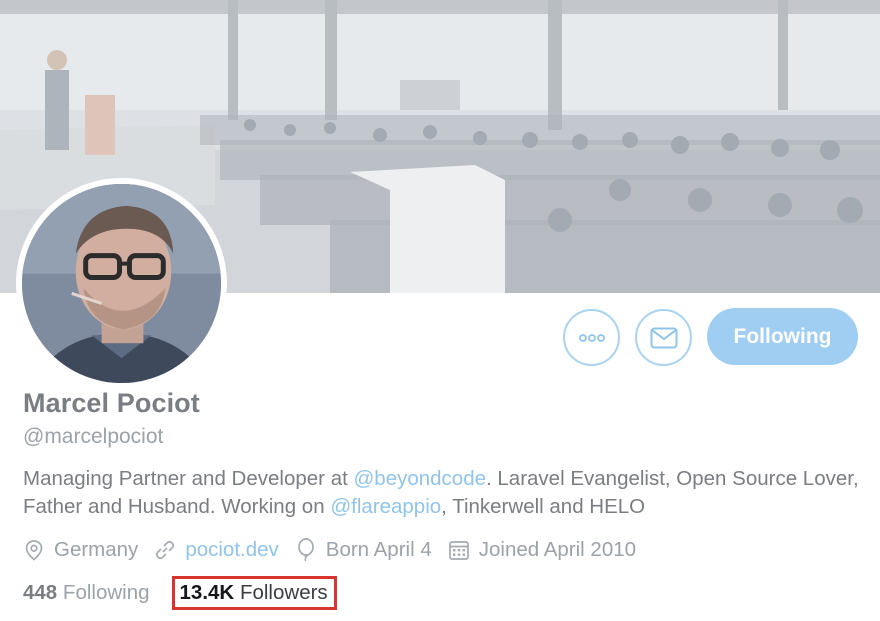 The height and width of the screenshot is (621, 880). Describe the element at coordinates (165, 550) in the screenshot. I see `link-icon` at that location.